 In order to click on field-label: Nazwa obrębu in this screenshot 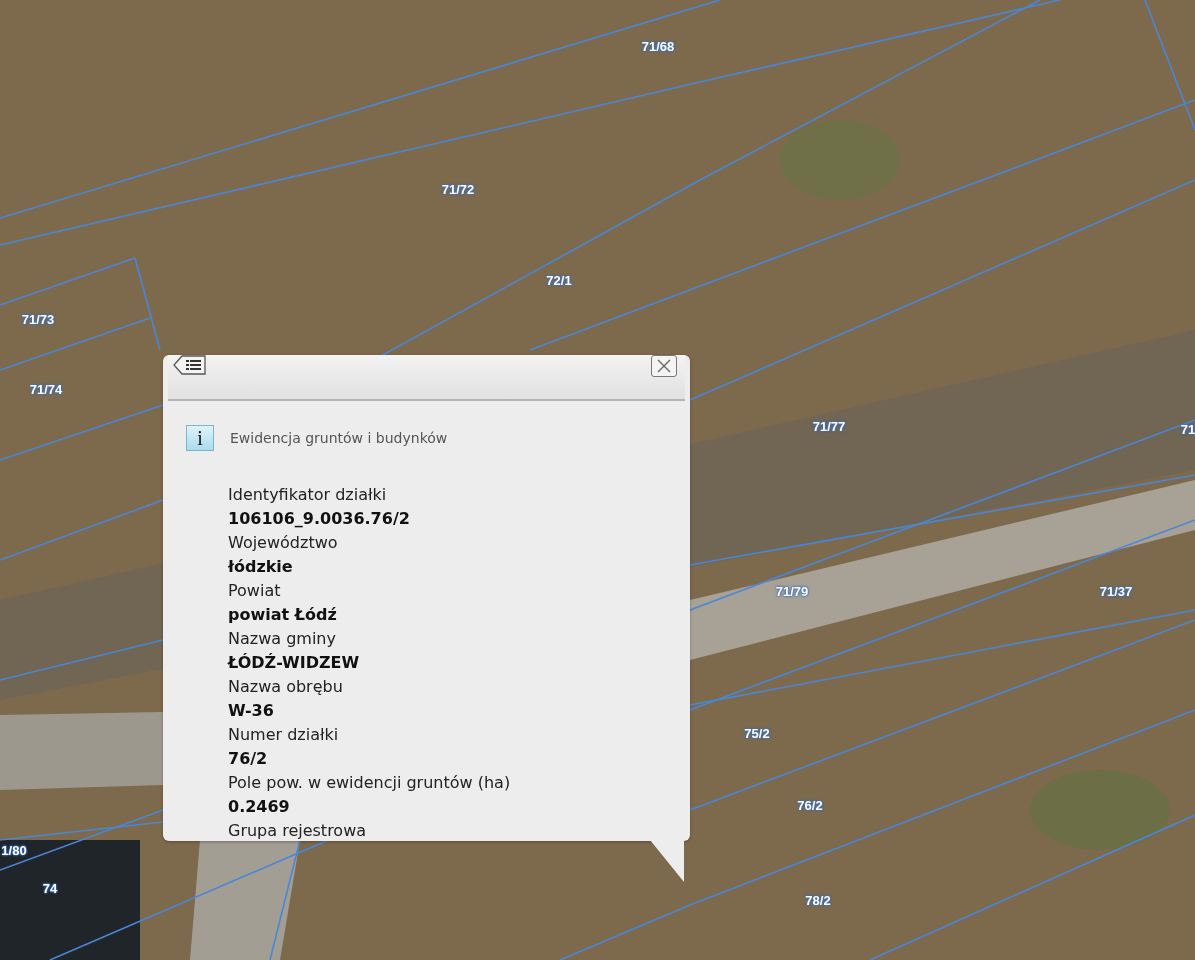, I will do `click(286, 687)`.